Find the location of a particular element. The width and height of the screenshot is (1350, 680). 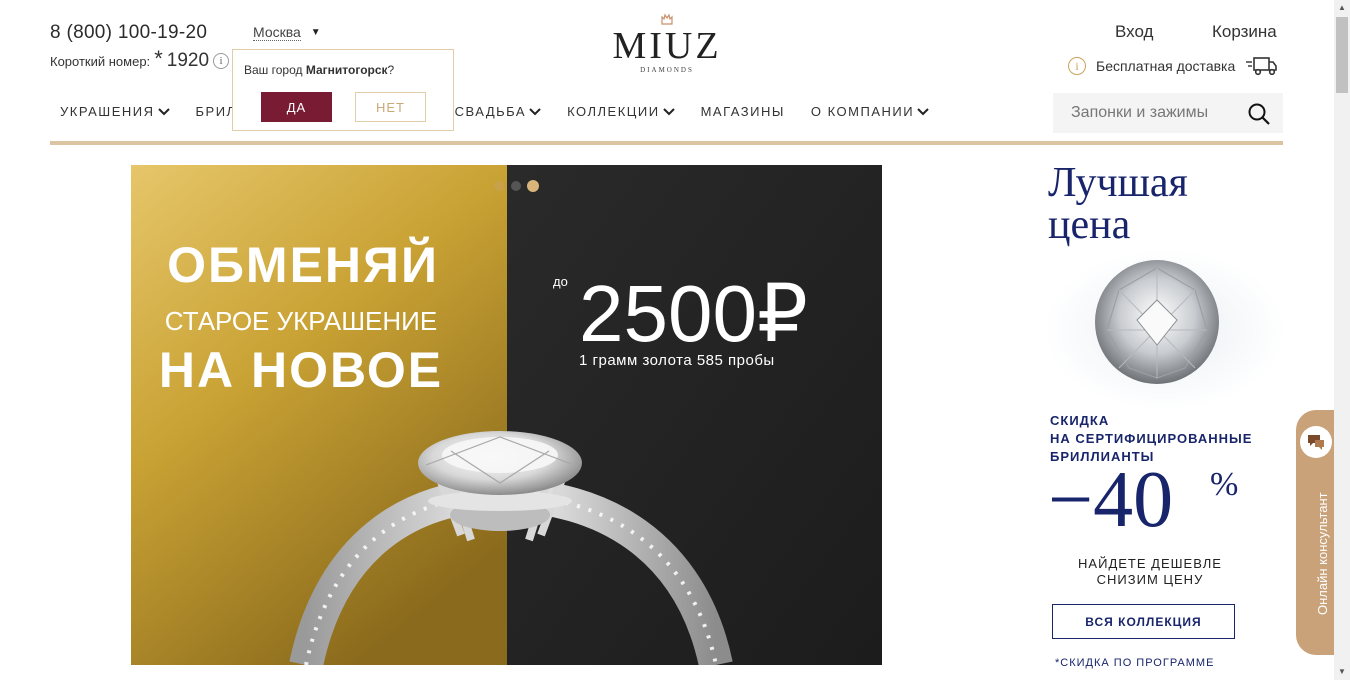

search-icon is located at coordinates (1259, 114).